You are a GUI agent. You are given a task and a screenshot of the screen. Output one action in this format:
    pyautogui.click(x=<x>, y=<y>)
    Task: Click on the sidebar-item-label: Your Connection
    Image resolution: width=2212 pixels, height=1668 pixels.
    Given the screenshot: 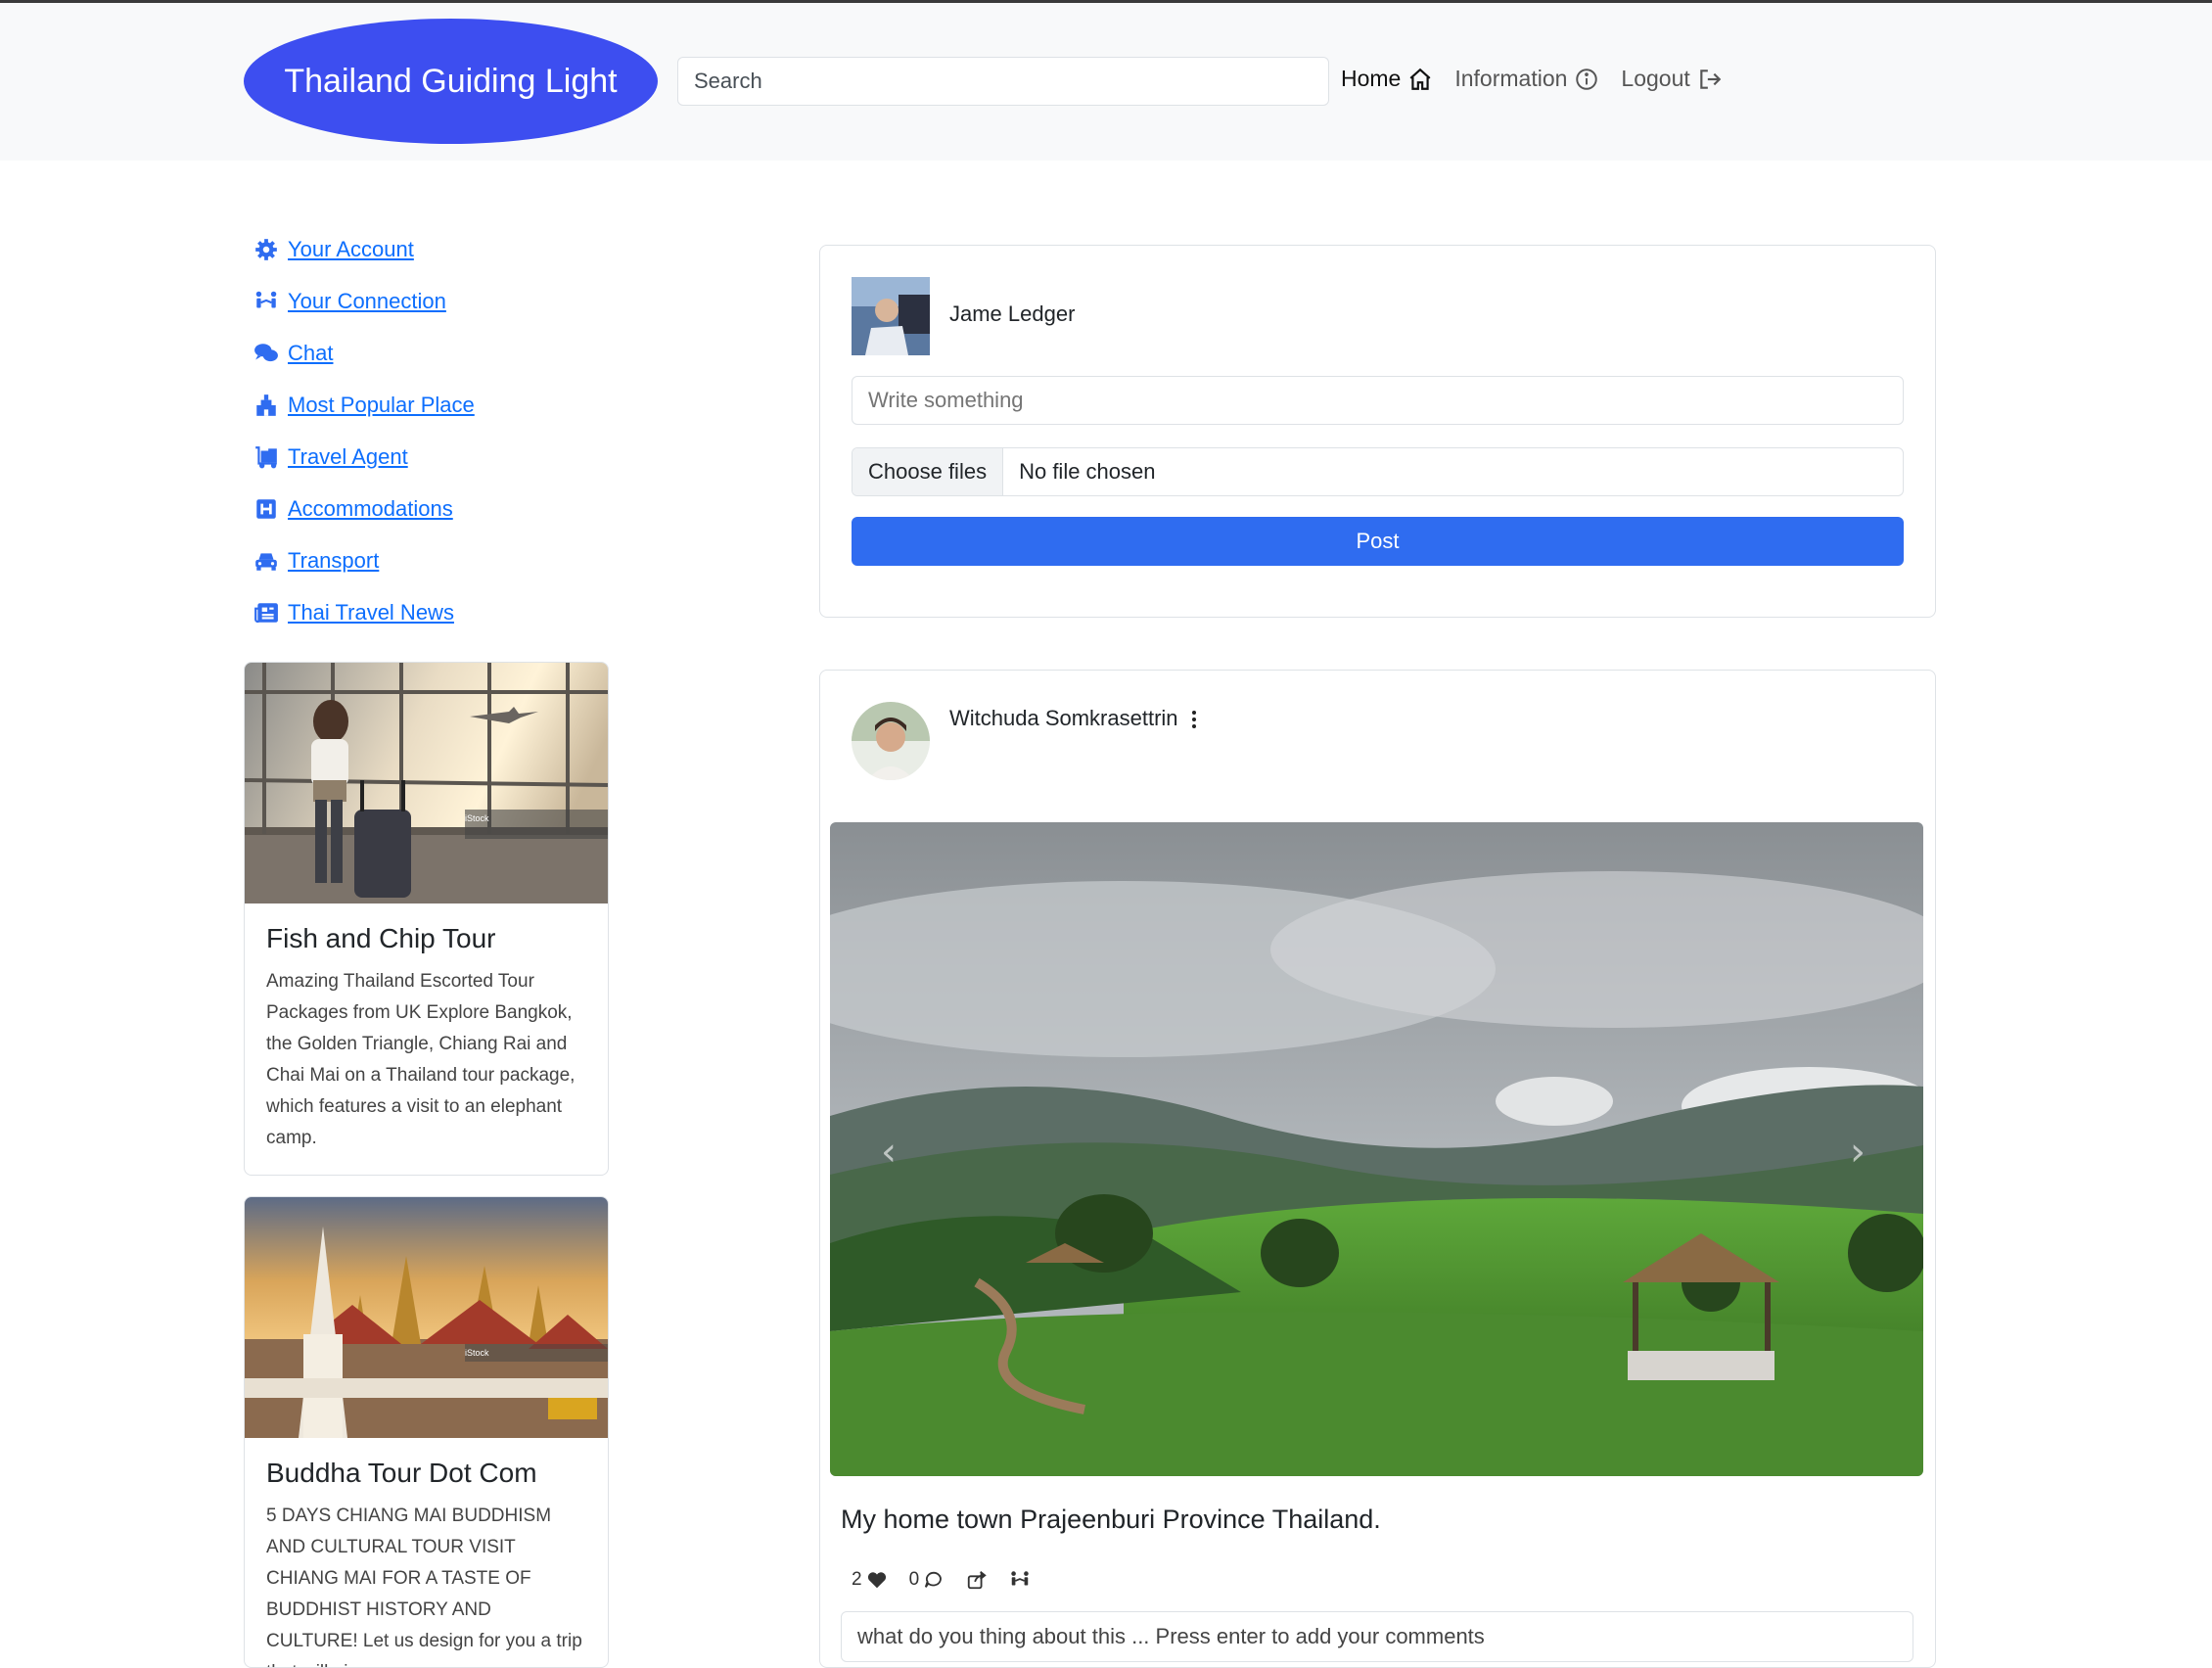 What is the action you would take?
    pyautogui.click(x=367, y=302)
    